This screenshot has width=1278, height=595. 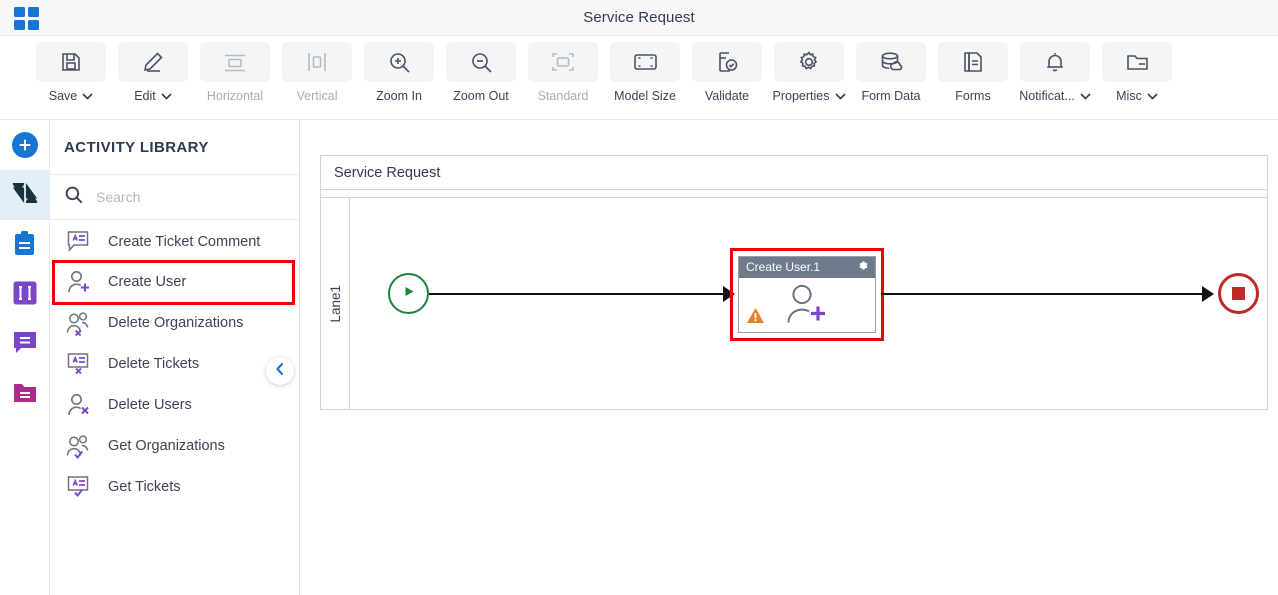 I want to click on rail-item-tasks, so click(x=25, y=245).